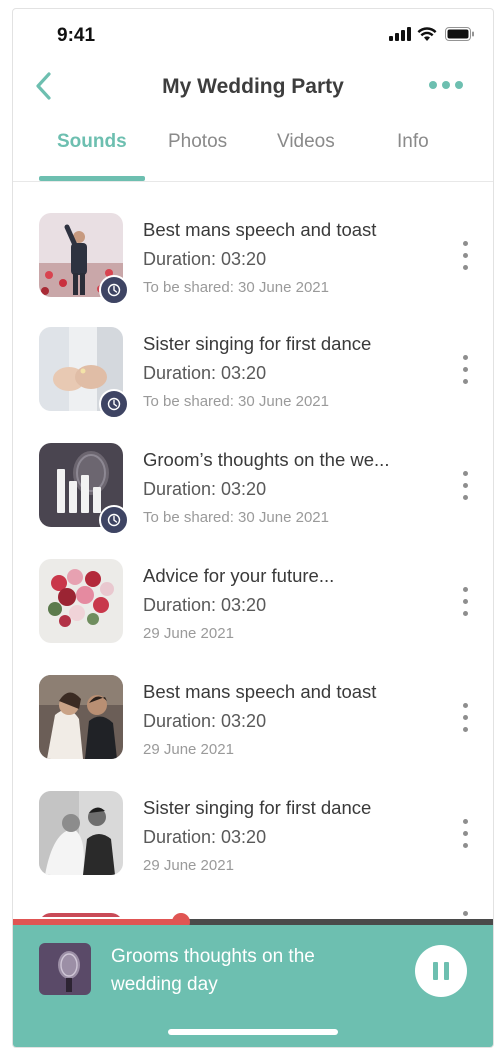  What do you see at coordinates (81, 601) in the screenshot?
I see `thumbnail-bouquet` at bounding box center [81, 601].